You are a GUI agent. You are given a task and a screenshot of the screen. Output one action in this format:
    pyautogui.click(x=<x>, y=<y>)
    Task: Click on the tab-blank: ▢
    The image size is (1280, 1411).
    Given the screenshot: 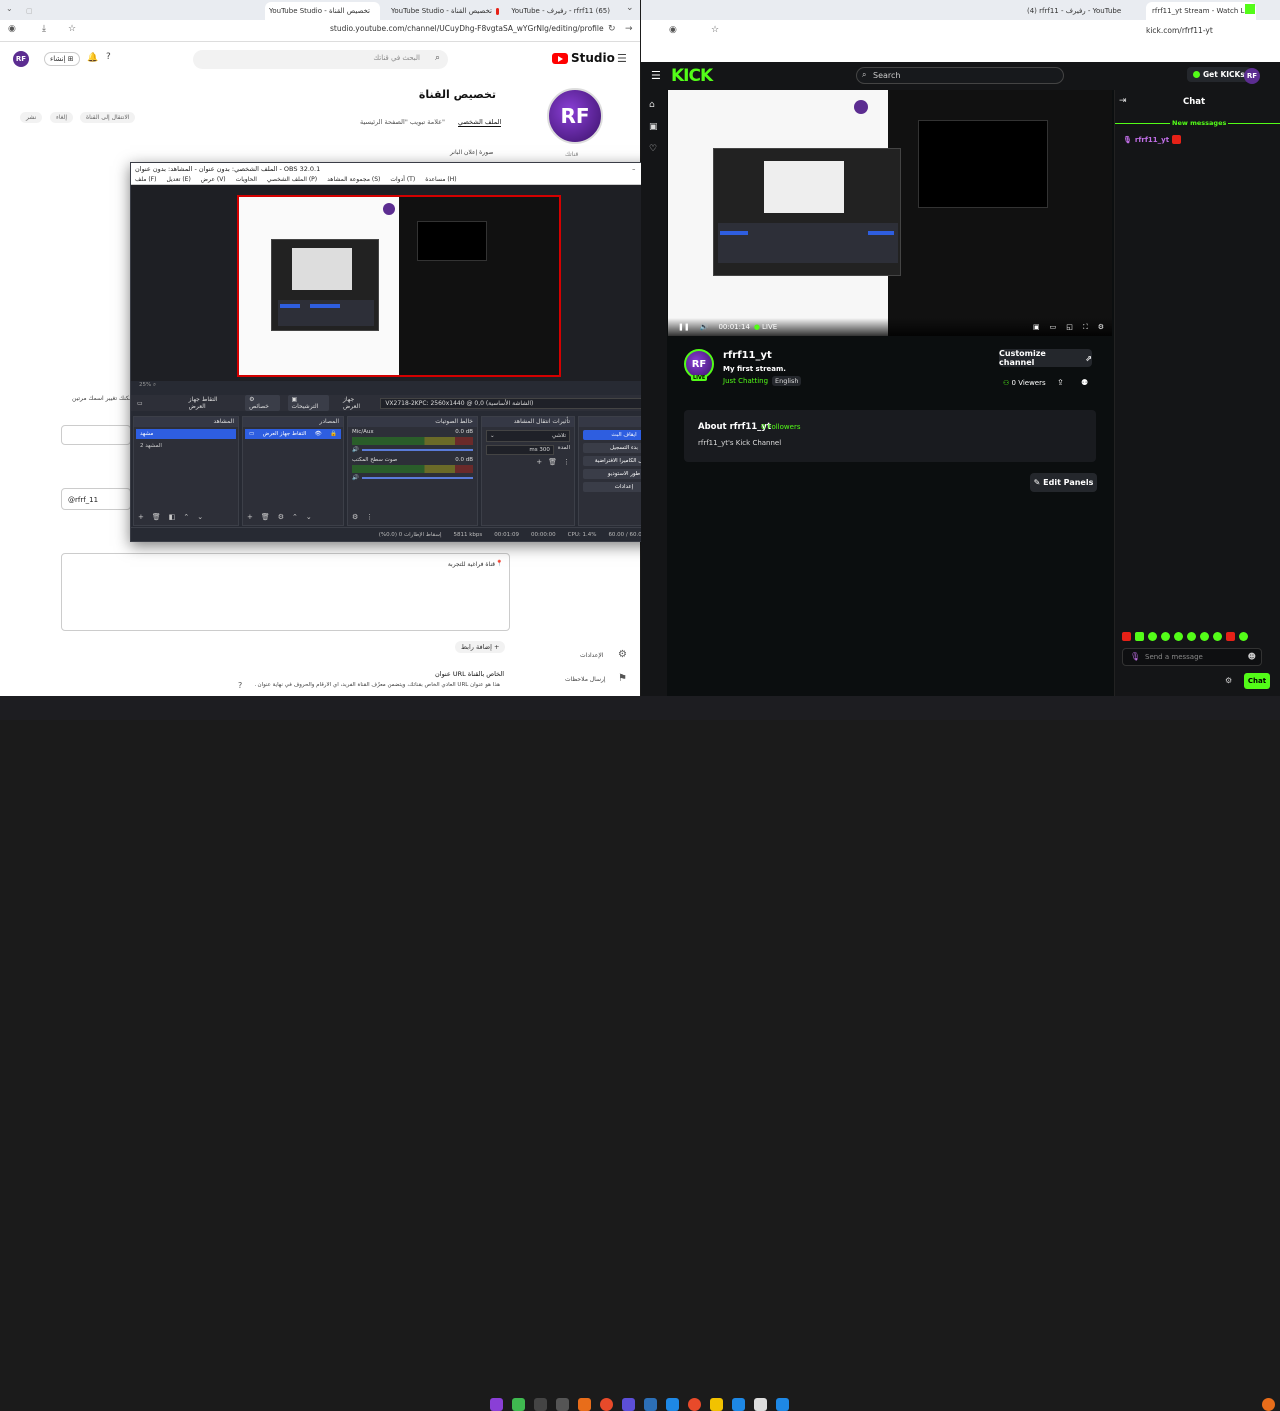 What is the action you would take?
    pyautogui.click(x=70, y=11)
    